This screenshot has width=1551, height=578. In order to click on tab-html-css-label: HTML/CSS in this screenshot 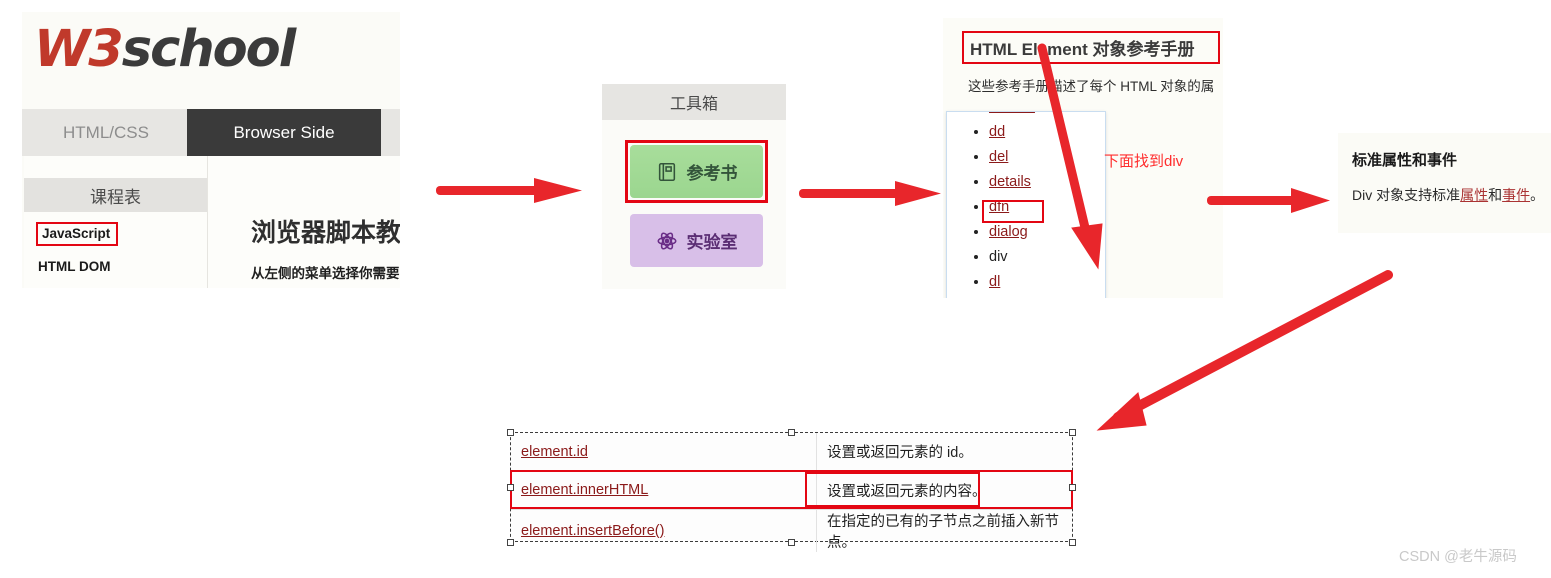, I will do `click(106, 132)`.